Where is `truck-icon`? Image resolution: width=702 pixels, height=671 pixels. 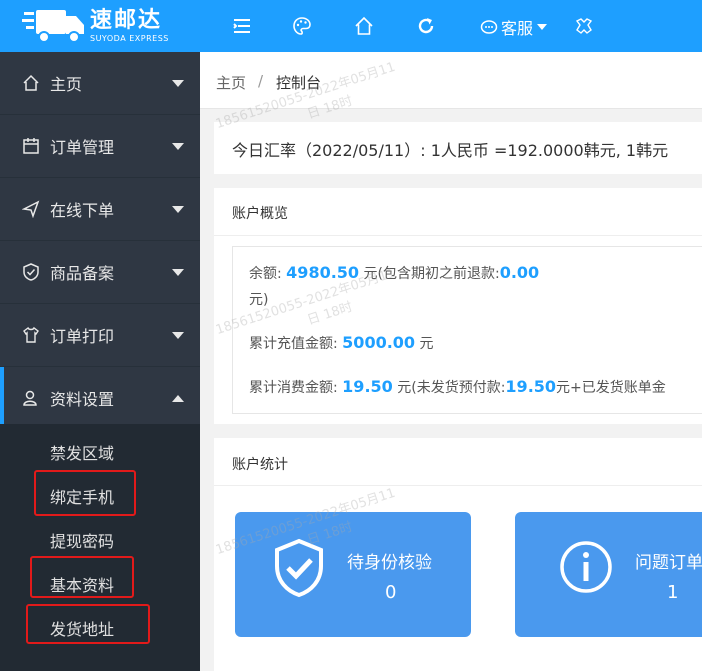
truck-icon is located at coordinates (53, 26).